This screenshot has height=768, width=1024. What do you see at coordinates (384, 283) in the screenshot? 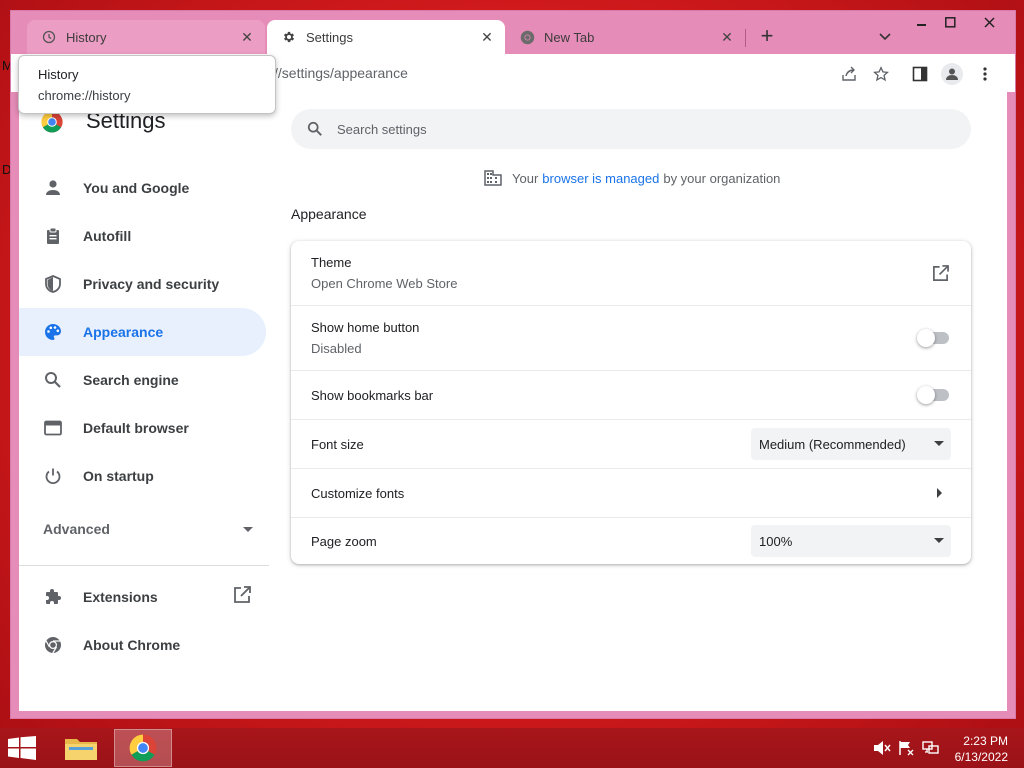
I see `theme-sublabel: Open Chrome Web Store` at bounding box center [384, 283].